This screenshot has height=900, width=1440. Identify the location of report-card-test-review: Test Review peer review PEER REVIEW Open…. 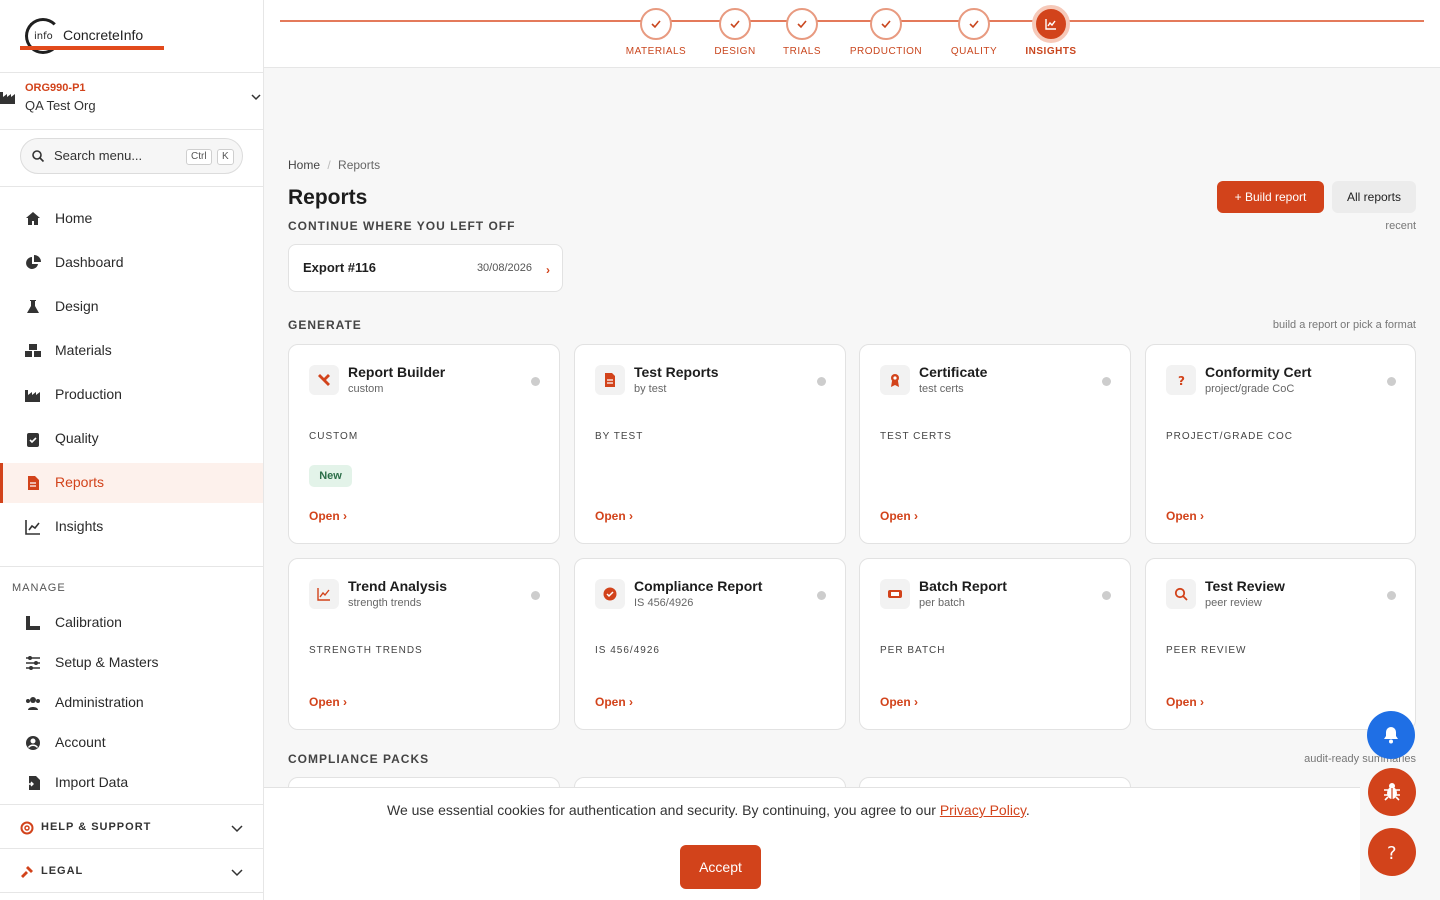
(1280, 644).